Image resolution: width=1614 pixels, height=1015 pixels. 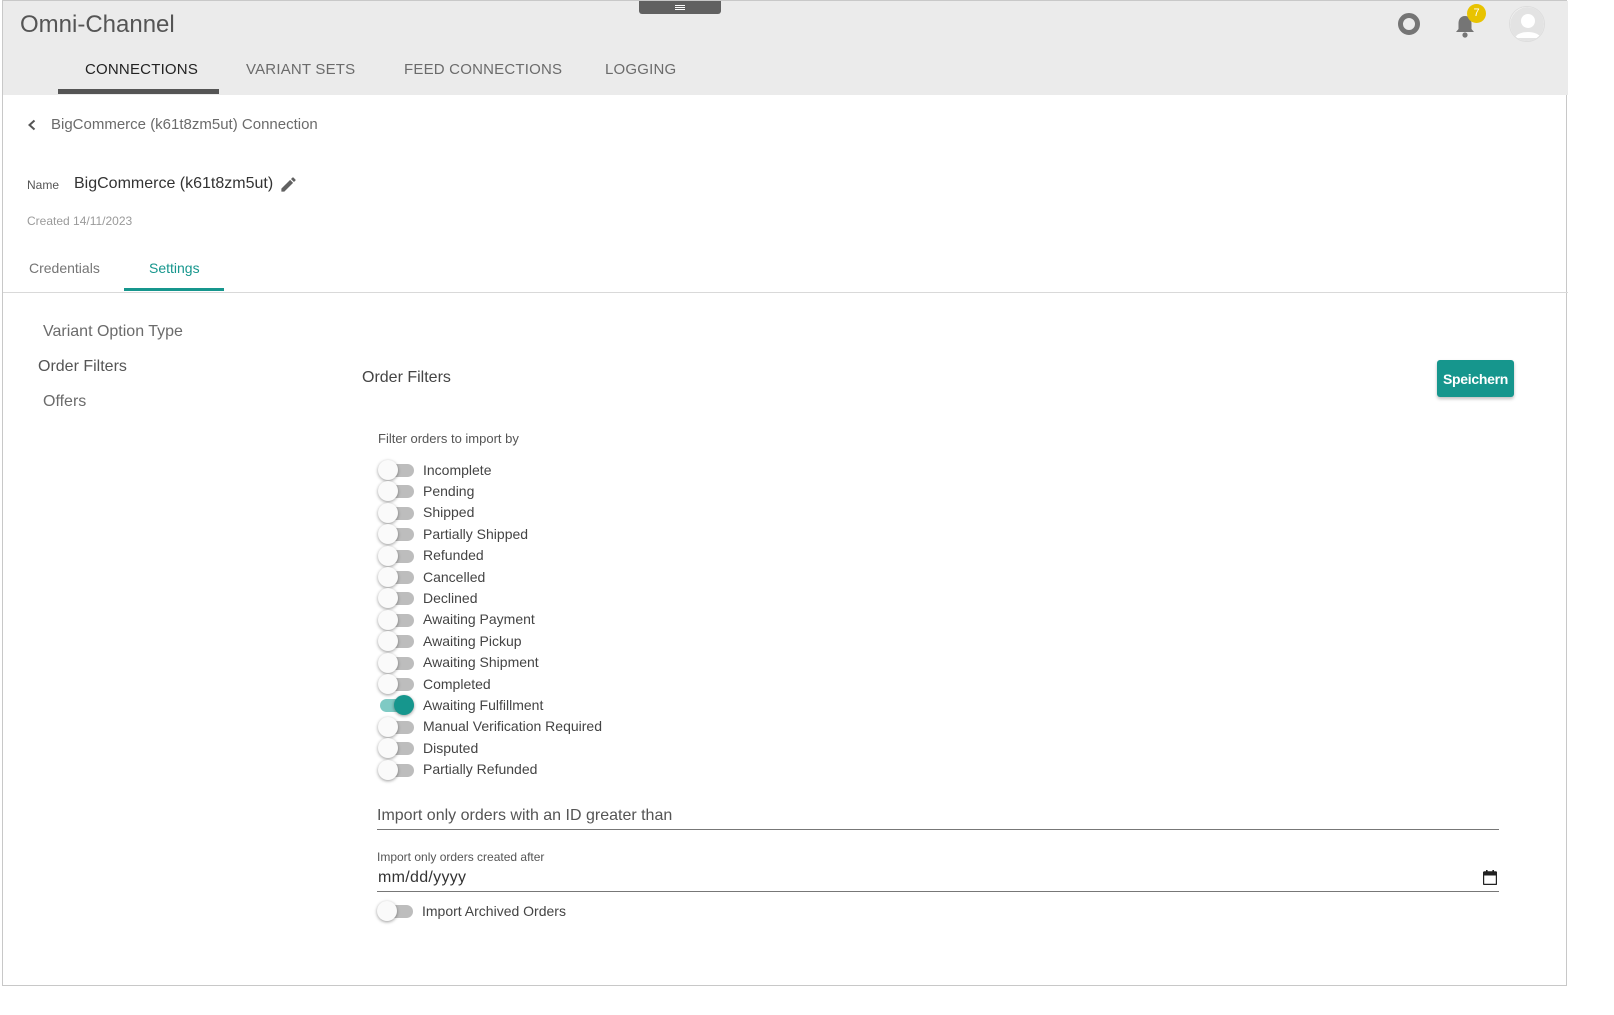 I want to click on status-toggle-awaiting-payment: Awaiting Payment, so click(x=456, y=619).